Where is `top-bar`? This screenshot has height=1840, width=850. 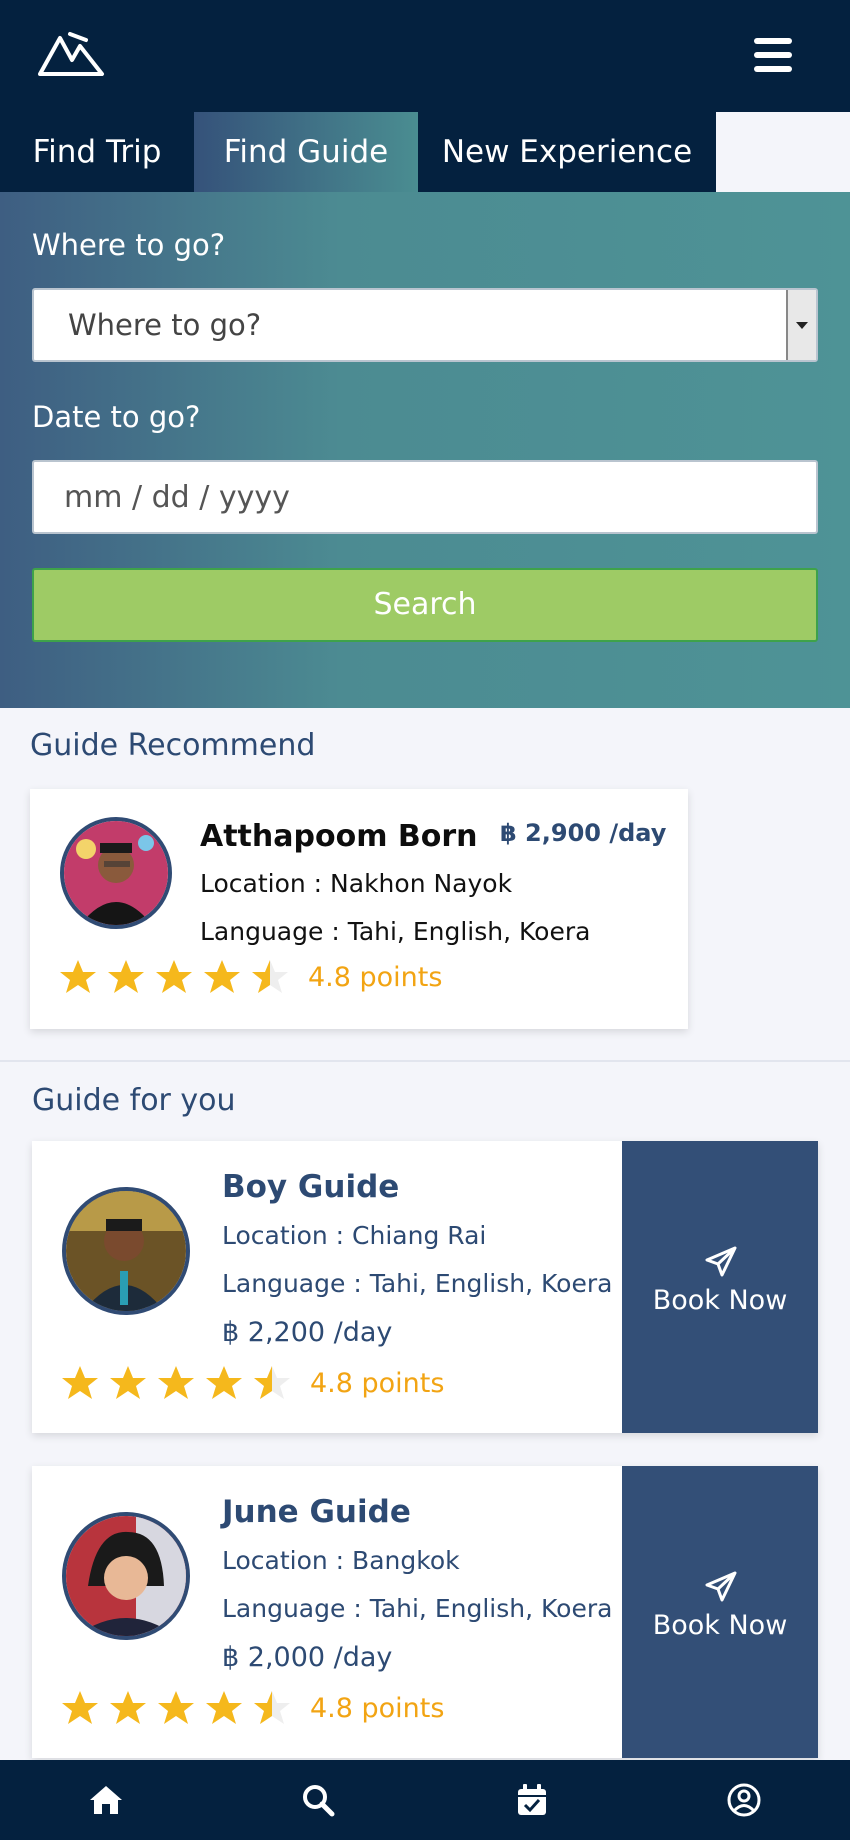
top-bar is located at coordinates (425, 56).